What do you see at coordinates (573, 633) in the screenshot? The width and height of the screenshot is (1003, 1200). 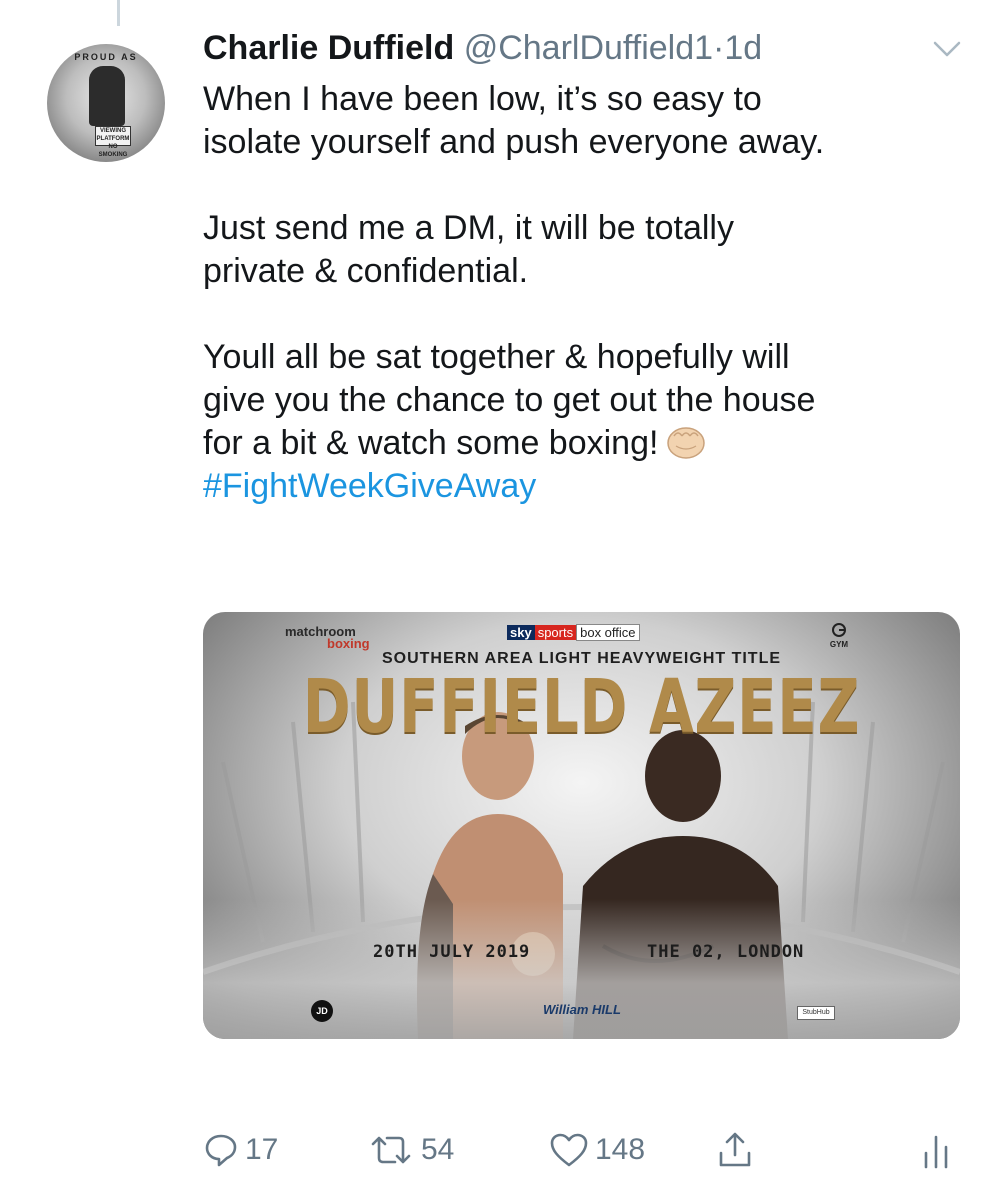 I see `broadcaster-logo: sky sports box office` at bounding box center [573, 633].